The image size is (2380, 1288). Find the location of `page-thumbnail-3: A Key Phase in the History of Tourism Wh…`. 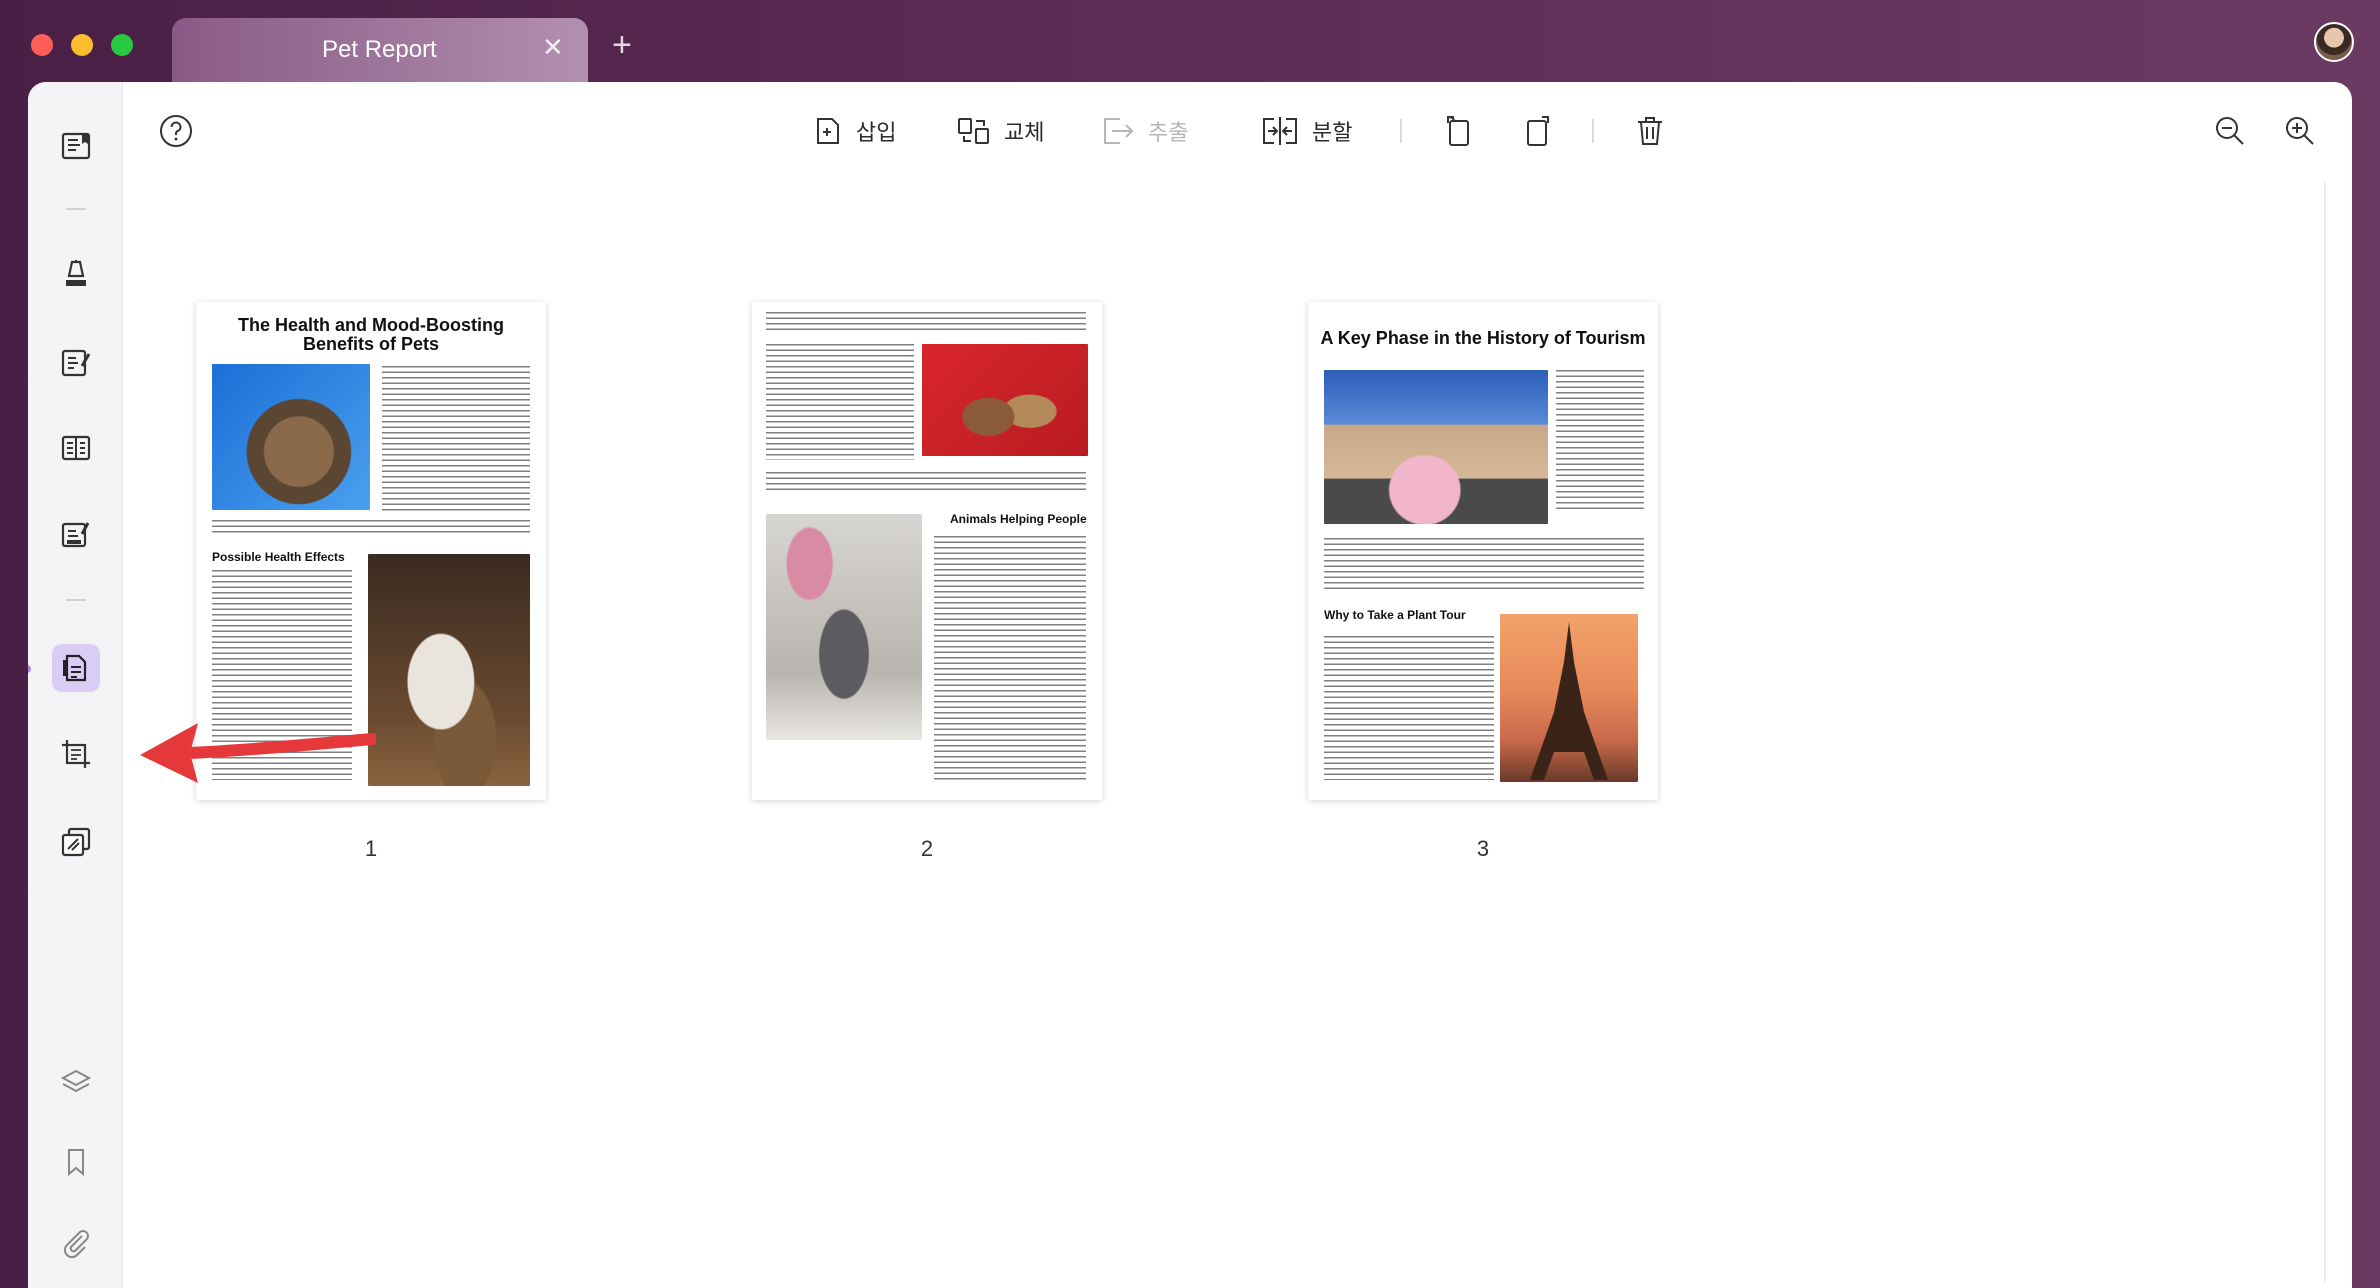

page-thumbnail-3: A Key Phase in the History of Tourism Wh… is located at coordinates (1483, 551).